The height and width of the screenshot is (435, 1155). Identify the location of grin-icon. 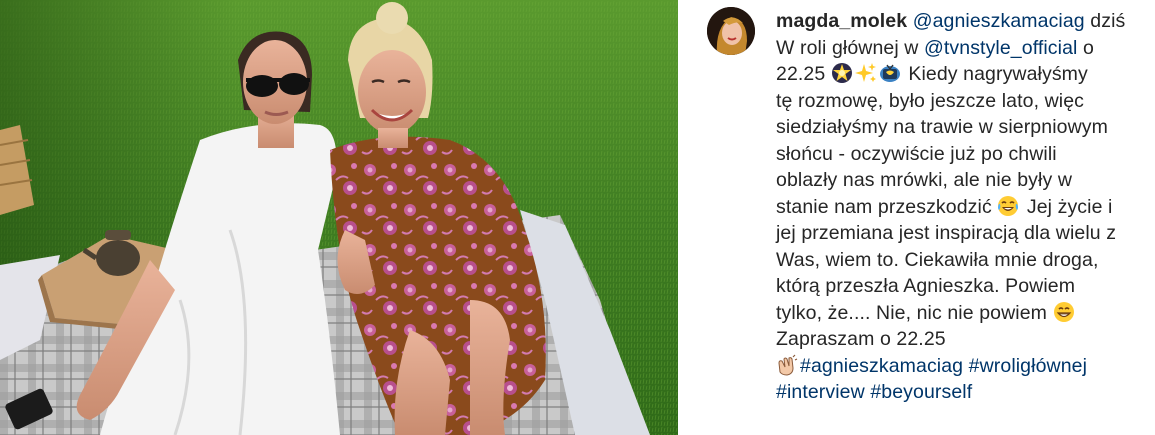
(1064, 312).